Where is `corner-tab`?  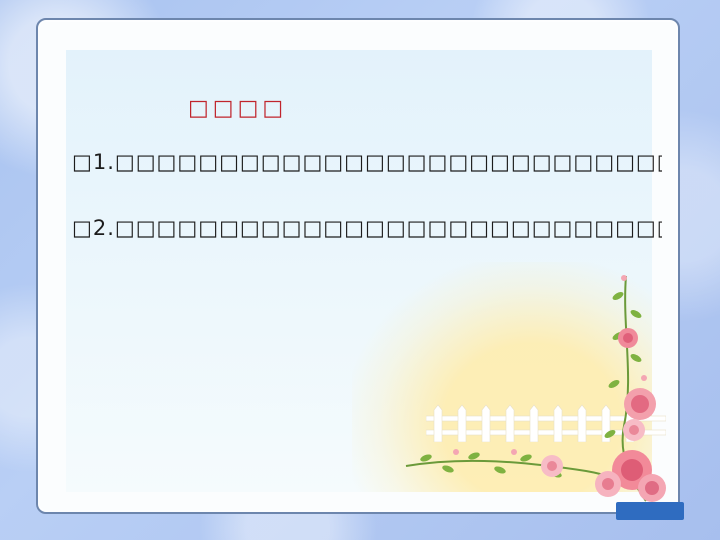
corner-tab is located at coordinates (650, 511).